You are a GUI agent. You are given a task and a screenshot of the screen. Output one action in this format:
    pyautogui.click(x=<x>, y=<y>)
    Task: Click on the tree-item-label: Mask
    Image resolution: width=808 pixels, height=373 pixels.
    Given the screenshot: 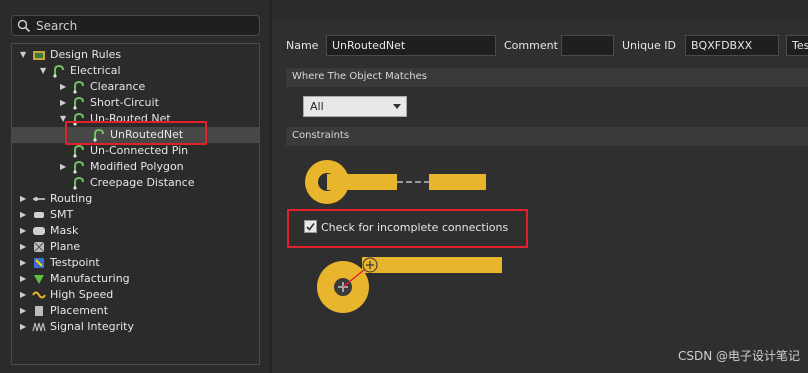 What is the action you would take?
    pyautogui.click(x=64, y=230)
    